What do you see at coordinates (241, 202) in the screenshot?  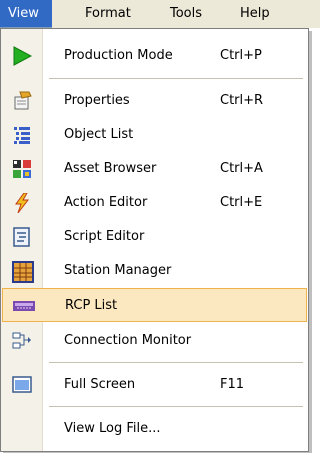 I see `menu-item-shortcut: Ctrl+E` at bounding box center [241, 202].